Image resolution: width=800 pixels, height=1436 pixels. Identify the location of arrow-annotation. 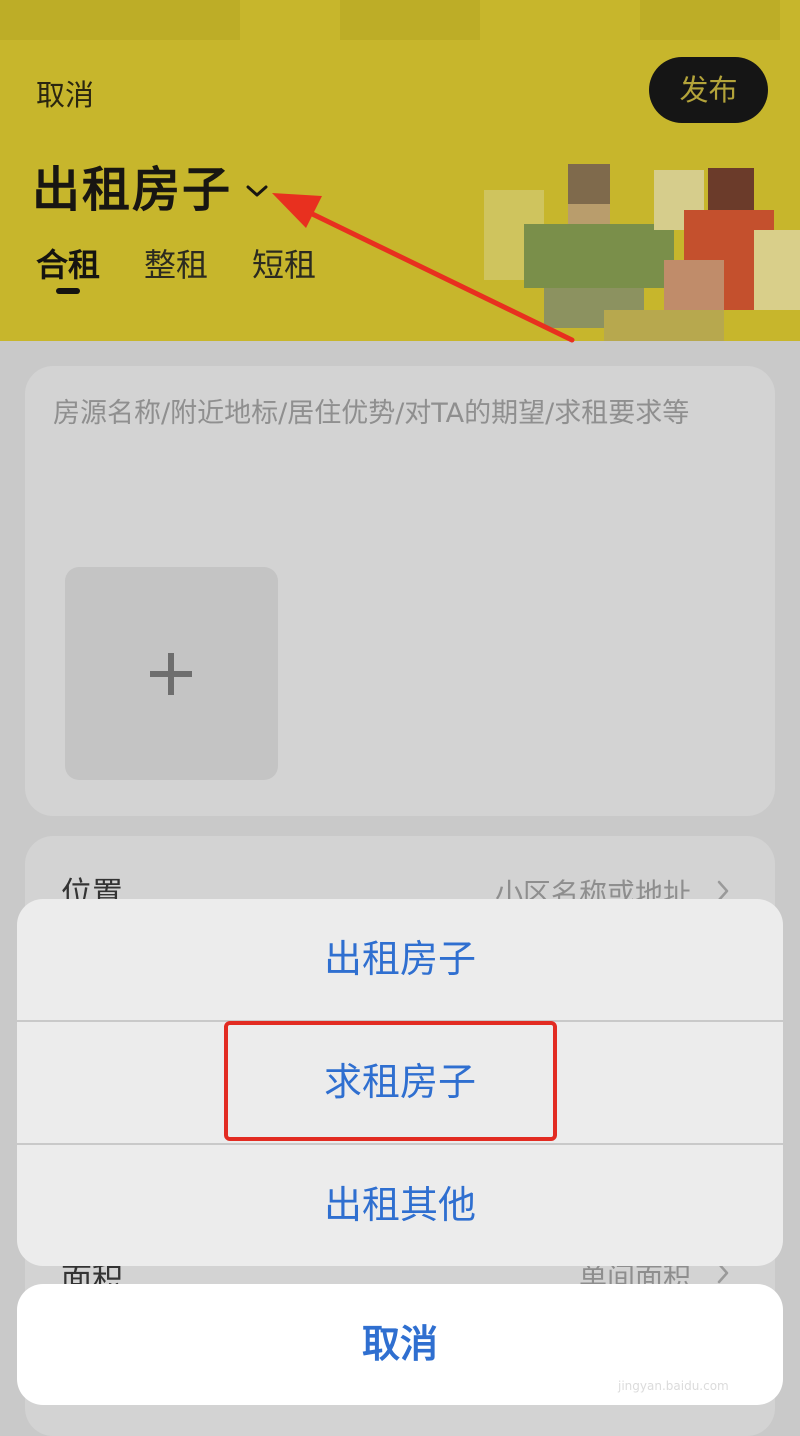
(423, 268).